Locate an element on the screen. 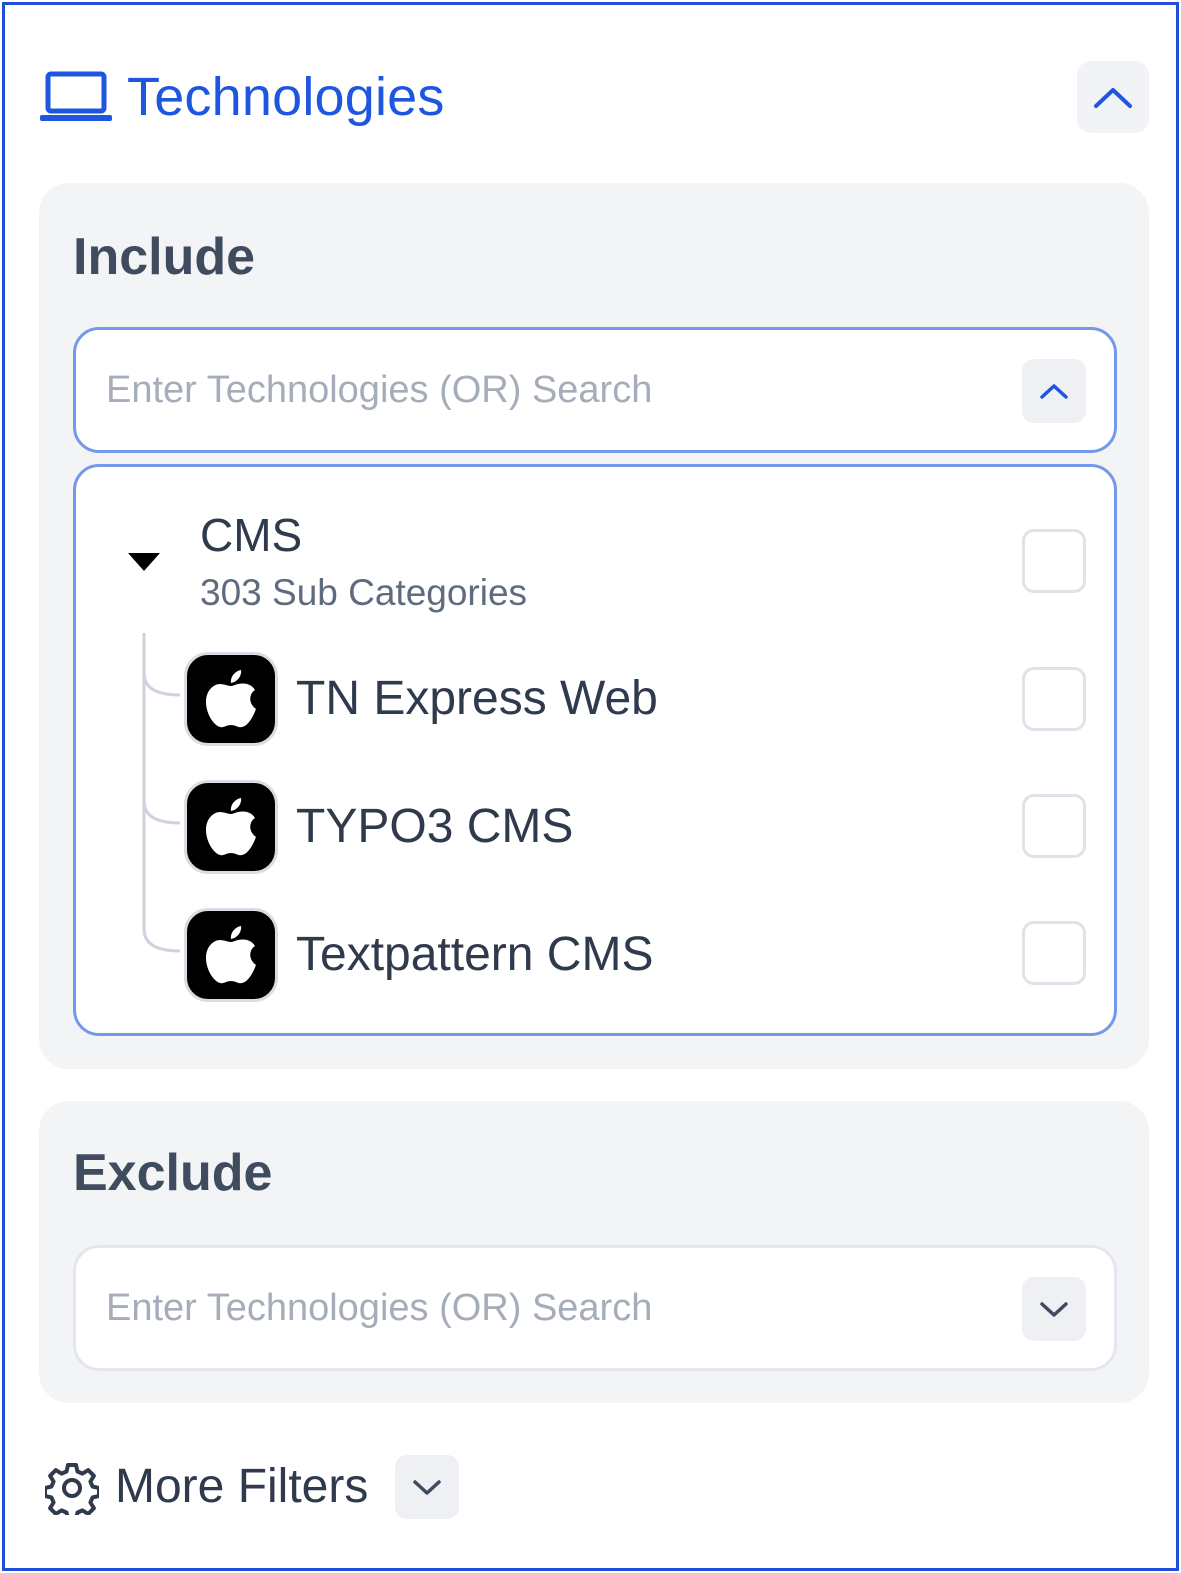 This screenshot has width=1181, height=1573. more-filters-chevron is located at coordinates (427, 1487).